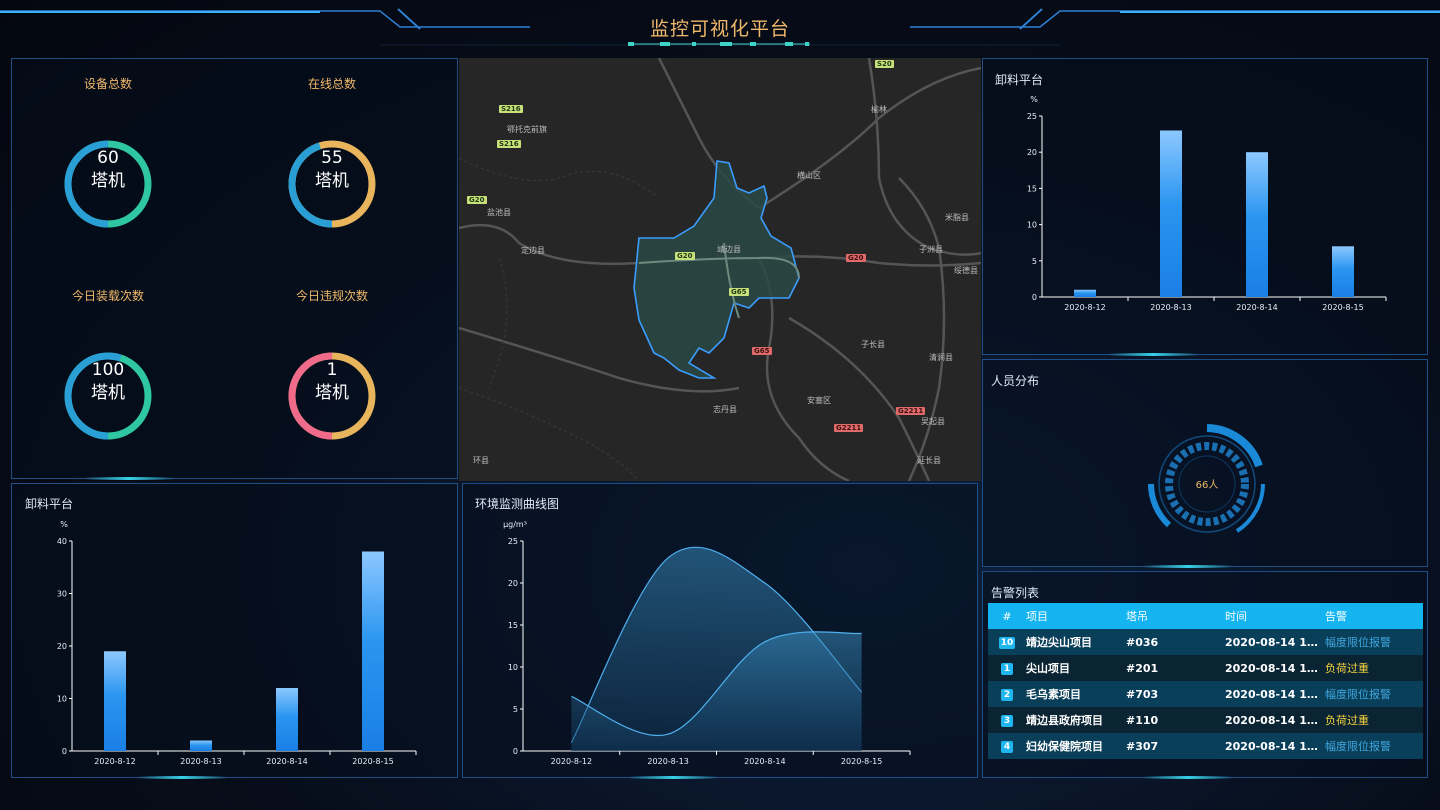  What do you see at coordinates (873, 344) in the screenshot?
I see `map-place-label: 子长县` at bounding box center [873, 344].